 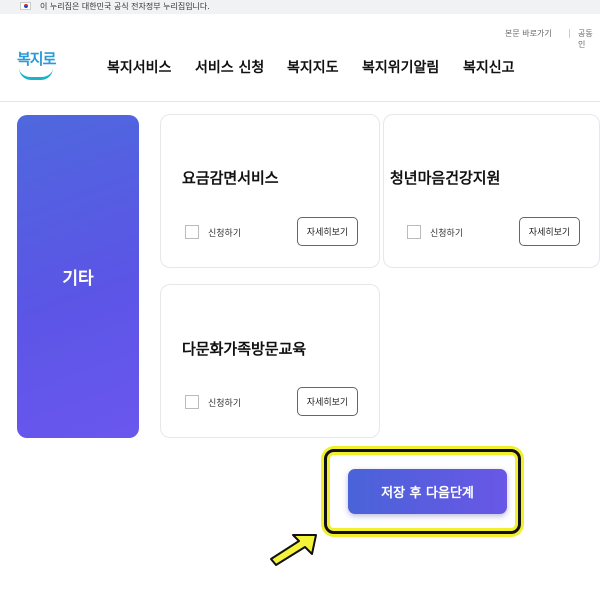 I want to click on gov-banner-text: 이 누리집은 대한민국 공식 전자정부 누리집입니다., so click(x=125, y=6).